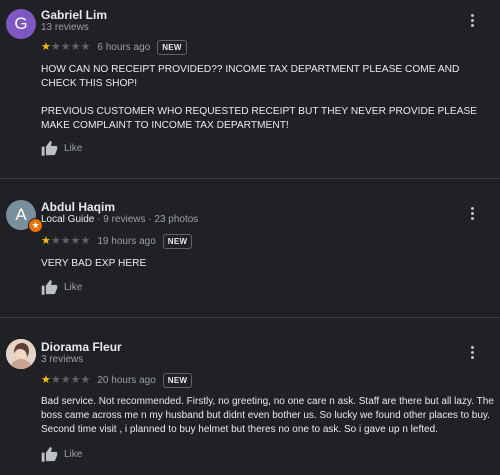 This screenshot has height=475, width=500. I want to click on reviewer-meta: 3 reviews, so click(62, 359).